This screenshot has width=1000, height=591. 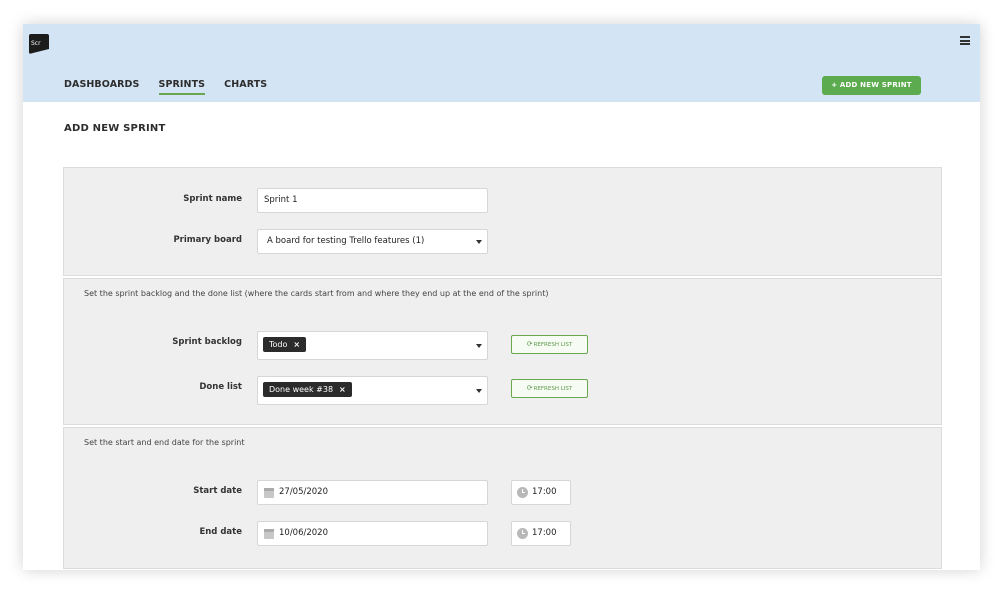 What do you see at coordinates (372, 390) in the screenshot?
I see `done-list-select: Done week #38 ×` at bounding box center [372, 390].